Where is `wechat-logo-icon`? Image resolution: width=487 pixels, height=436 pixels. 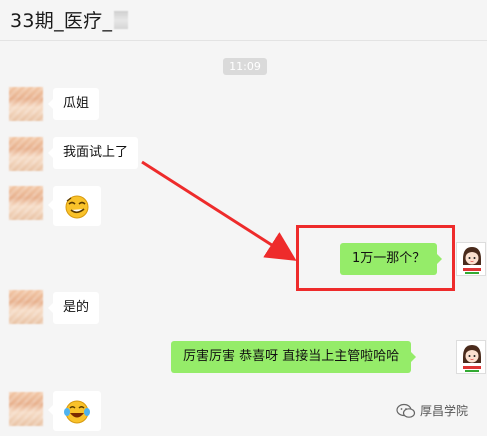
wechat-logo-icon is located at coordinates (406, 410).